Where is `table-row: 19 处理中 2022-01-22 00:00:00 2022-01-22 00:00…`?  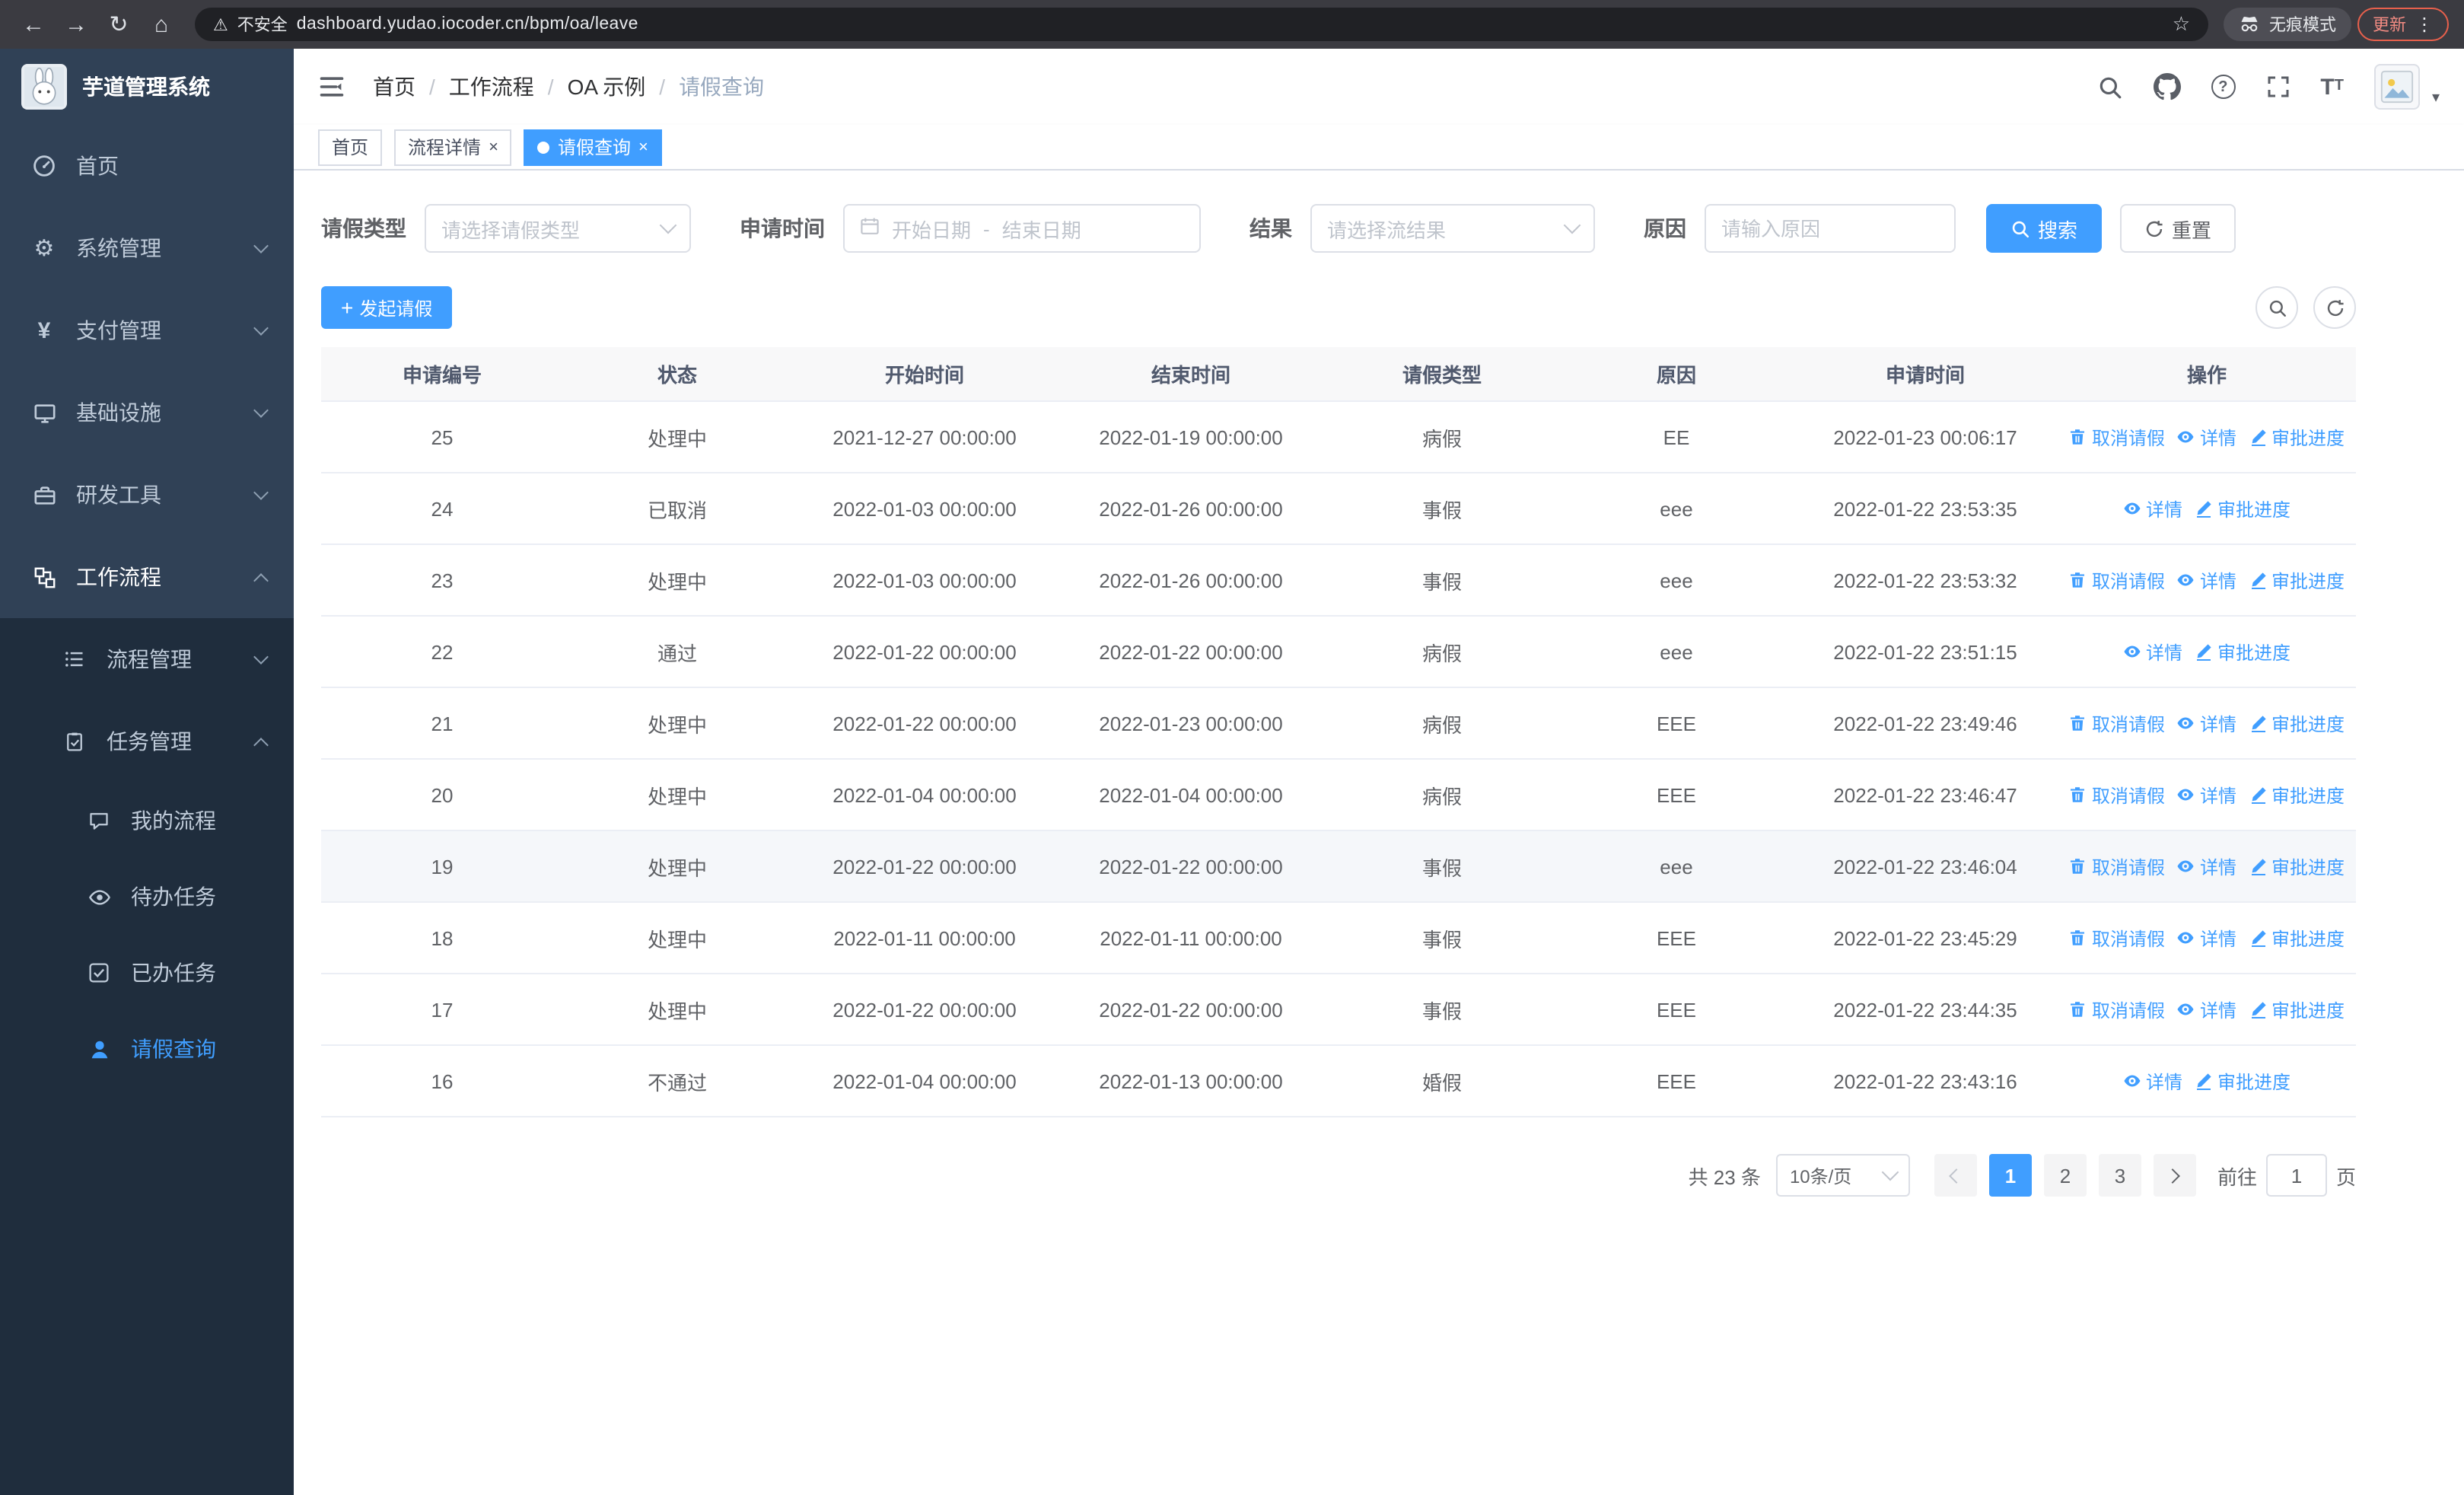
table-row: 19 处理中 2022-01-22 00:00:00 2022-01-22 00:00… is located at coordinates (1338, 867).